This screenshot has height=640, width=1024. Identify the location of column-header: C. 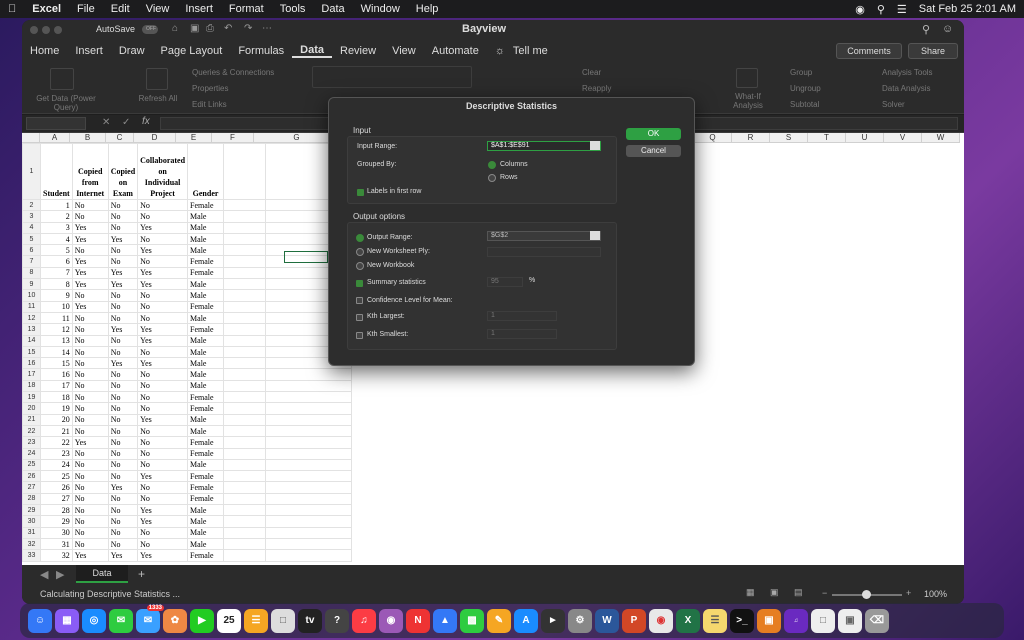
(120, 138).